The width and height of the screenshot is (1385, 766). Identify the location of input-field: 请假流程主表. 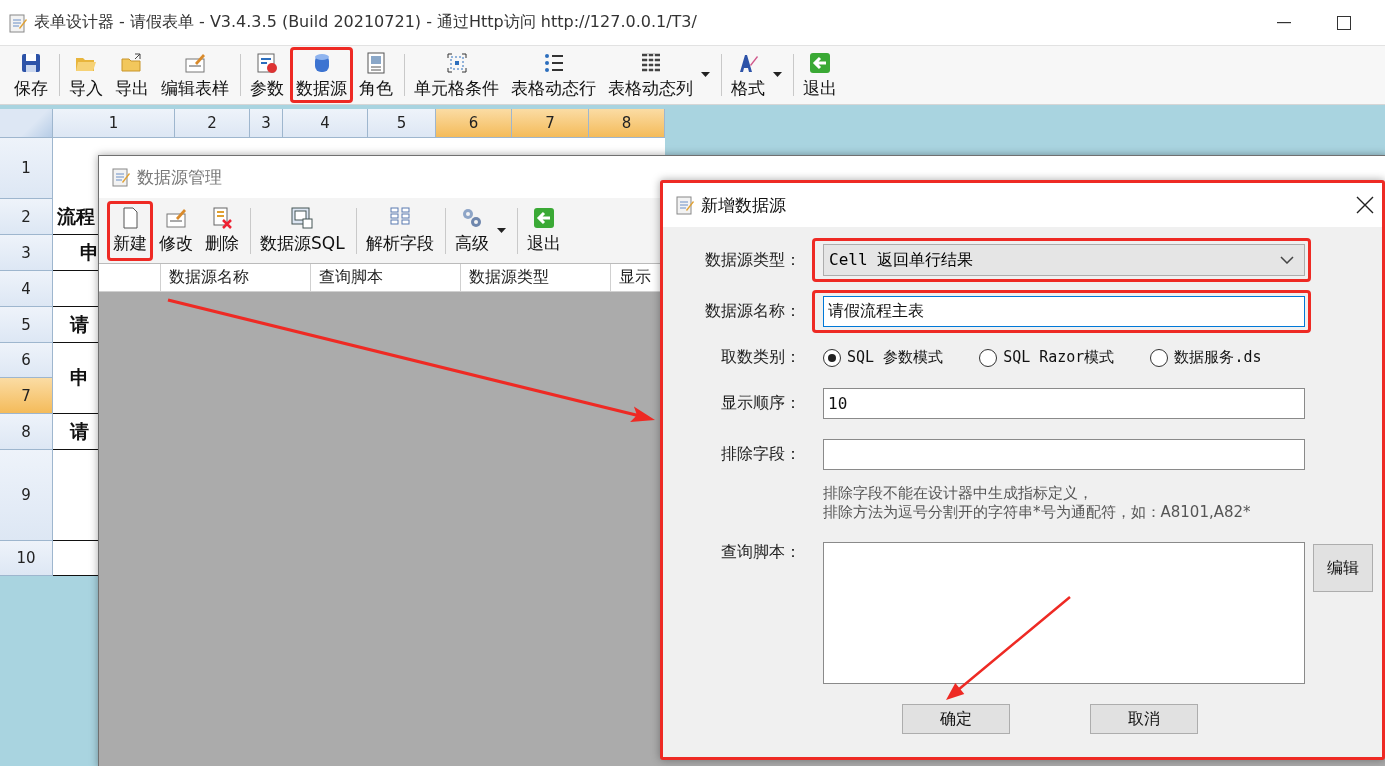
(1064, 311).